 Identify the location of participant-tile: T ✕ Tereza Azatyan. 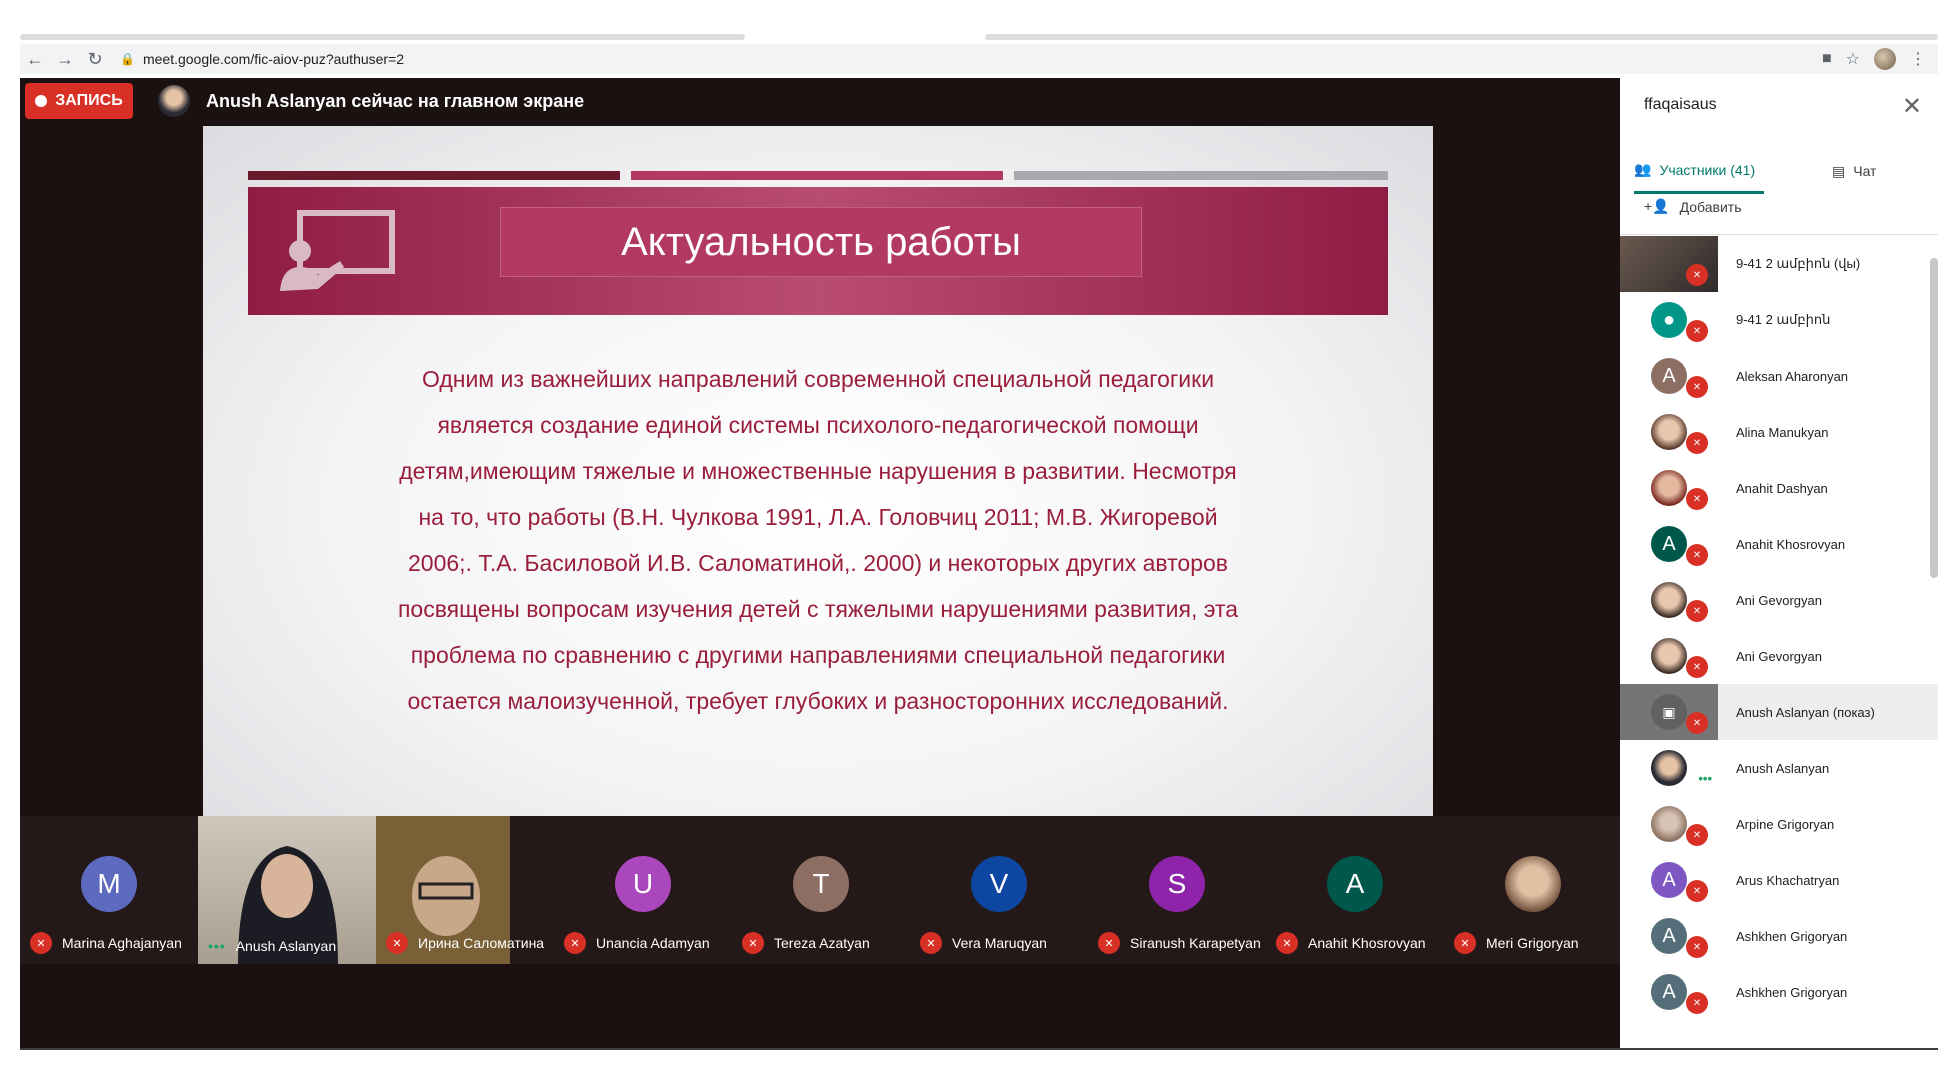
(821, 890).